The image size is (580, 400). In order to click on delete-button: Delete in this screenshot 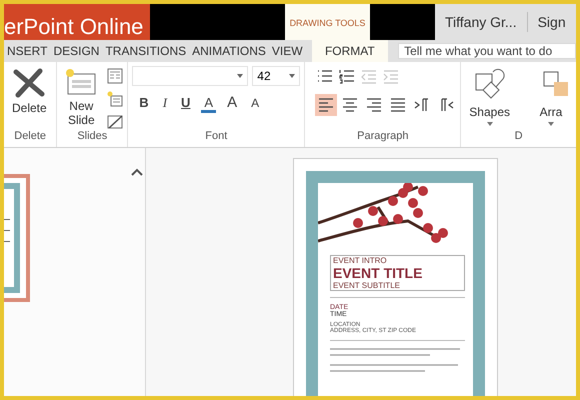, I will do `click(29, 98)`.